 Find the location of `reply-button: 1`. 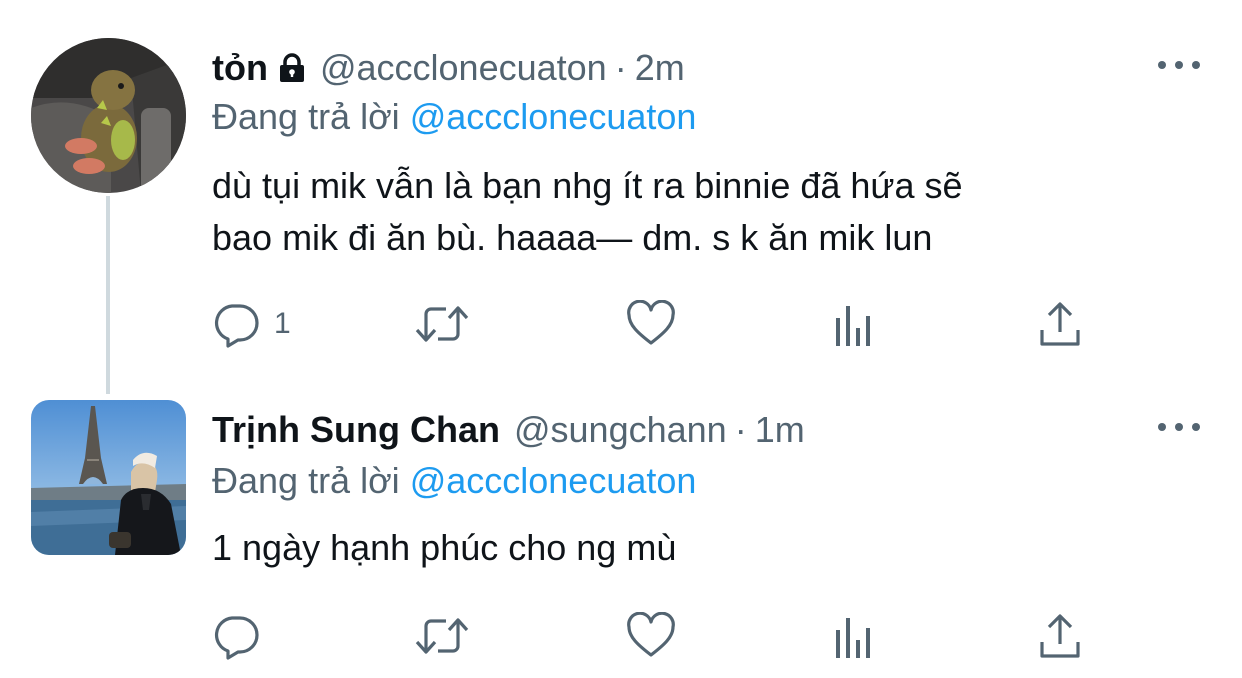

reply-button: 1 is located at coordinates (251, 324).